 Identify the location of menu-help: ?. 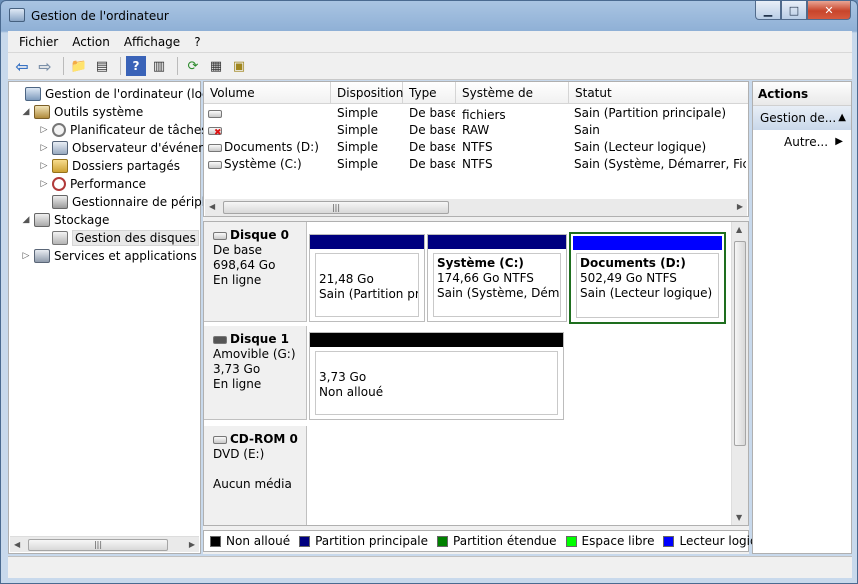
(197, 42).